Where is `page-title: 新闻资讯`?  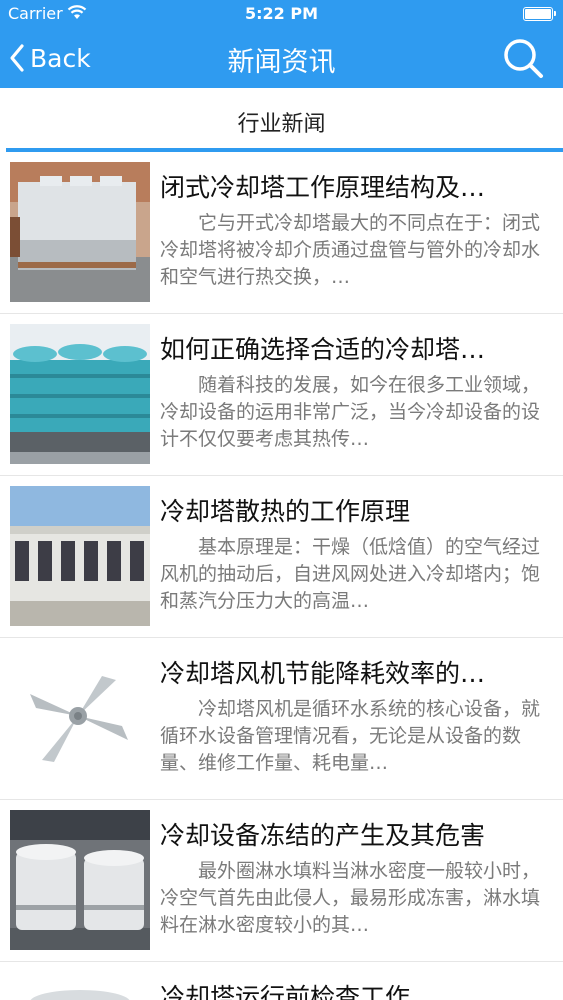 page-title: 新闻资讯 is located at coordinates (281, 62).